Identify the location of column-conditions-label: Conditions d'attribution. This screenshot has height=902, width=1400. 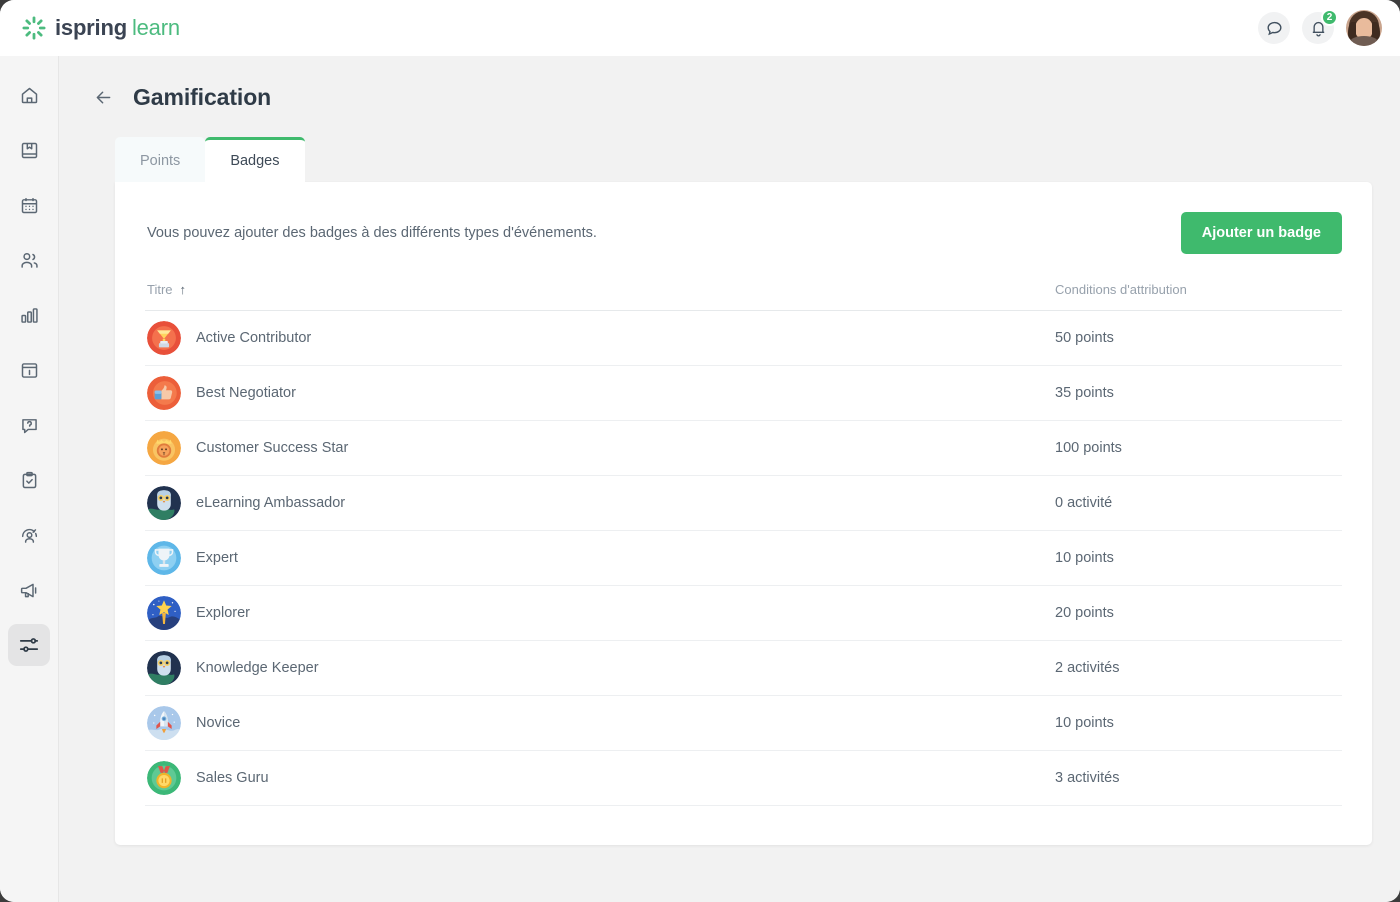
(1121, 289).